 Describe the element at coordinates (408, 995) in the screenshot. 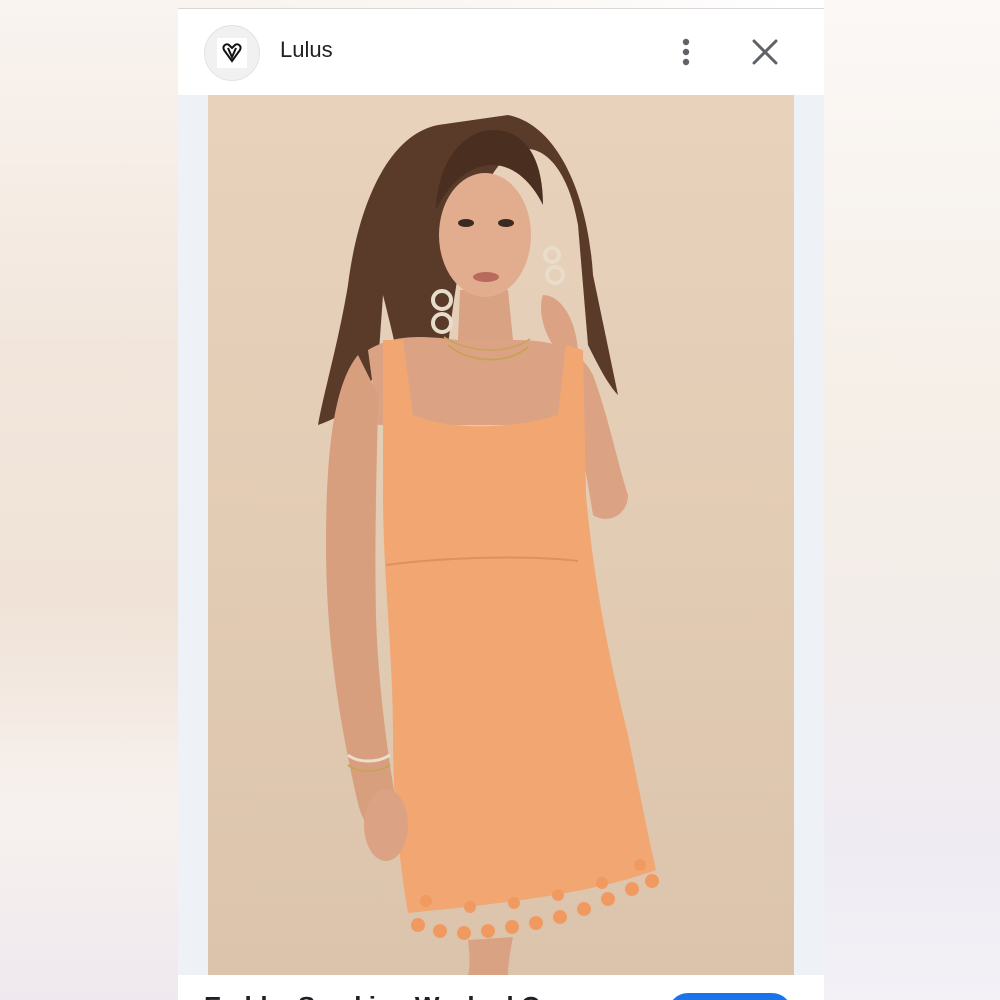

I see `result-title: Embby Smoking Washed Orange` at that location.